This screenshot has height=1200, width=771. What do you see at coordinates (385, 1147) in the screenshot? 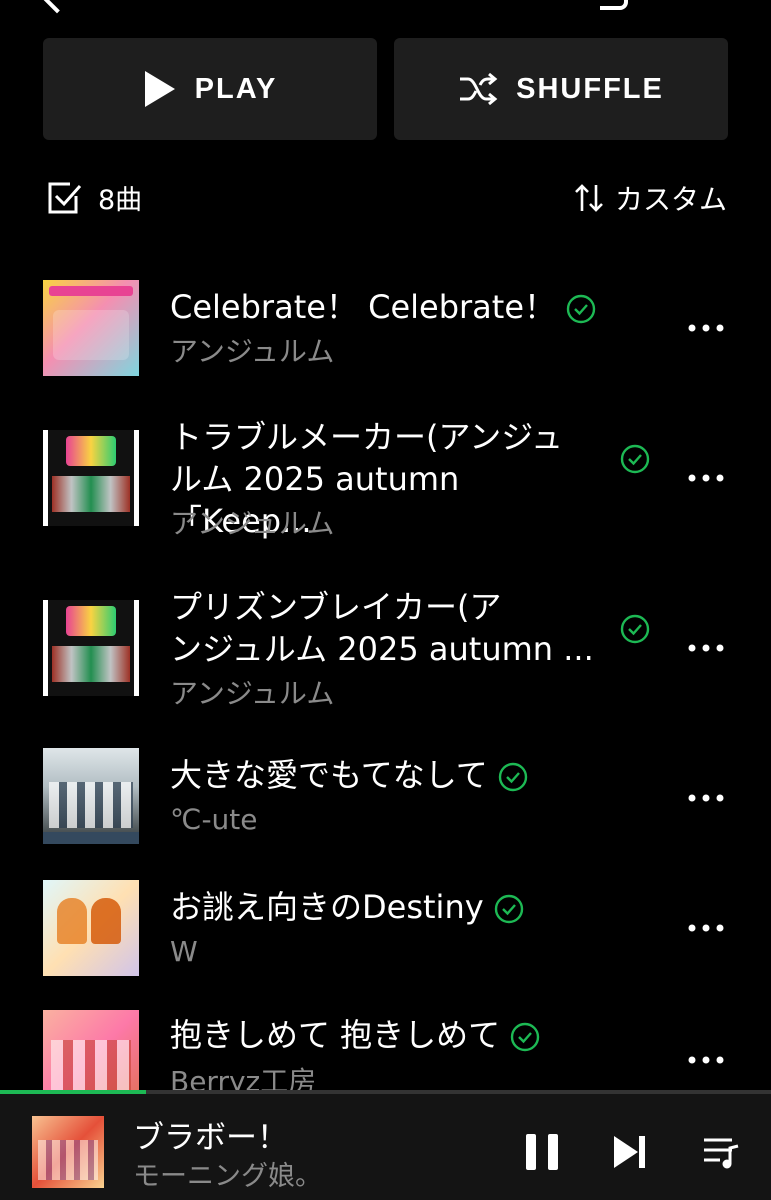
I see `mini-player: ブラボー！ モーニング娘。` at bounding box center [385, 1147].